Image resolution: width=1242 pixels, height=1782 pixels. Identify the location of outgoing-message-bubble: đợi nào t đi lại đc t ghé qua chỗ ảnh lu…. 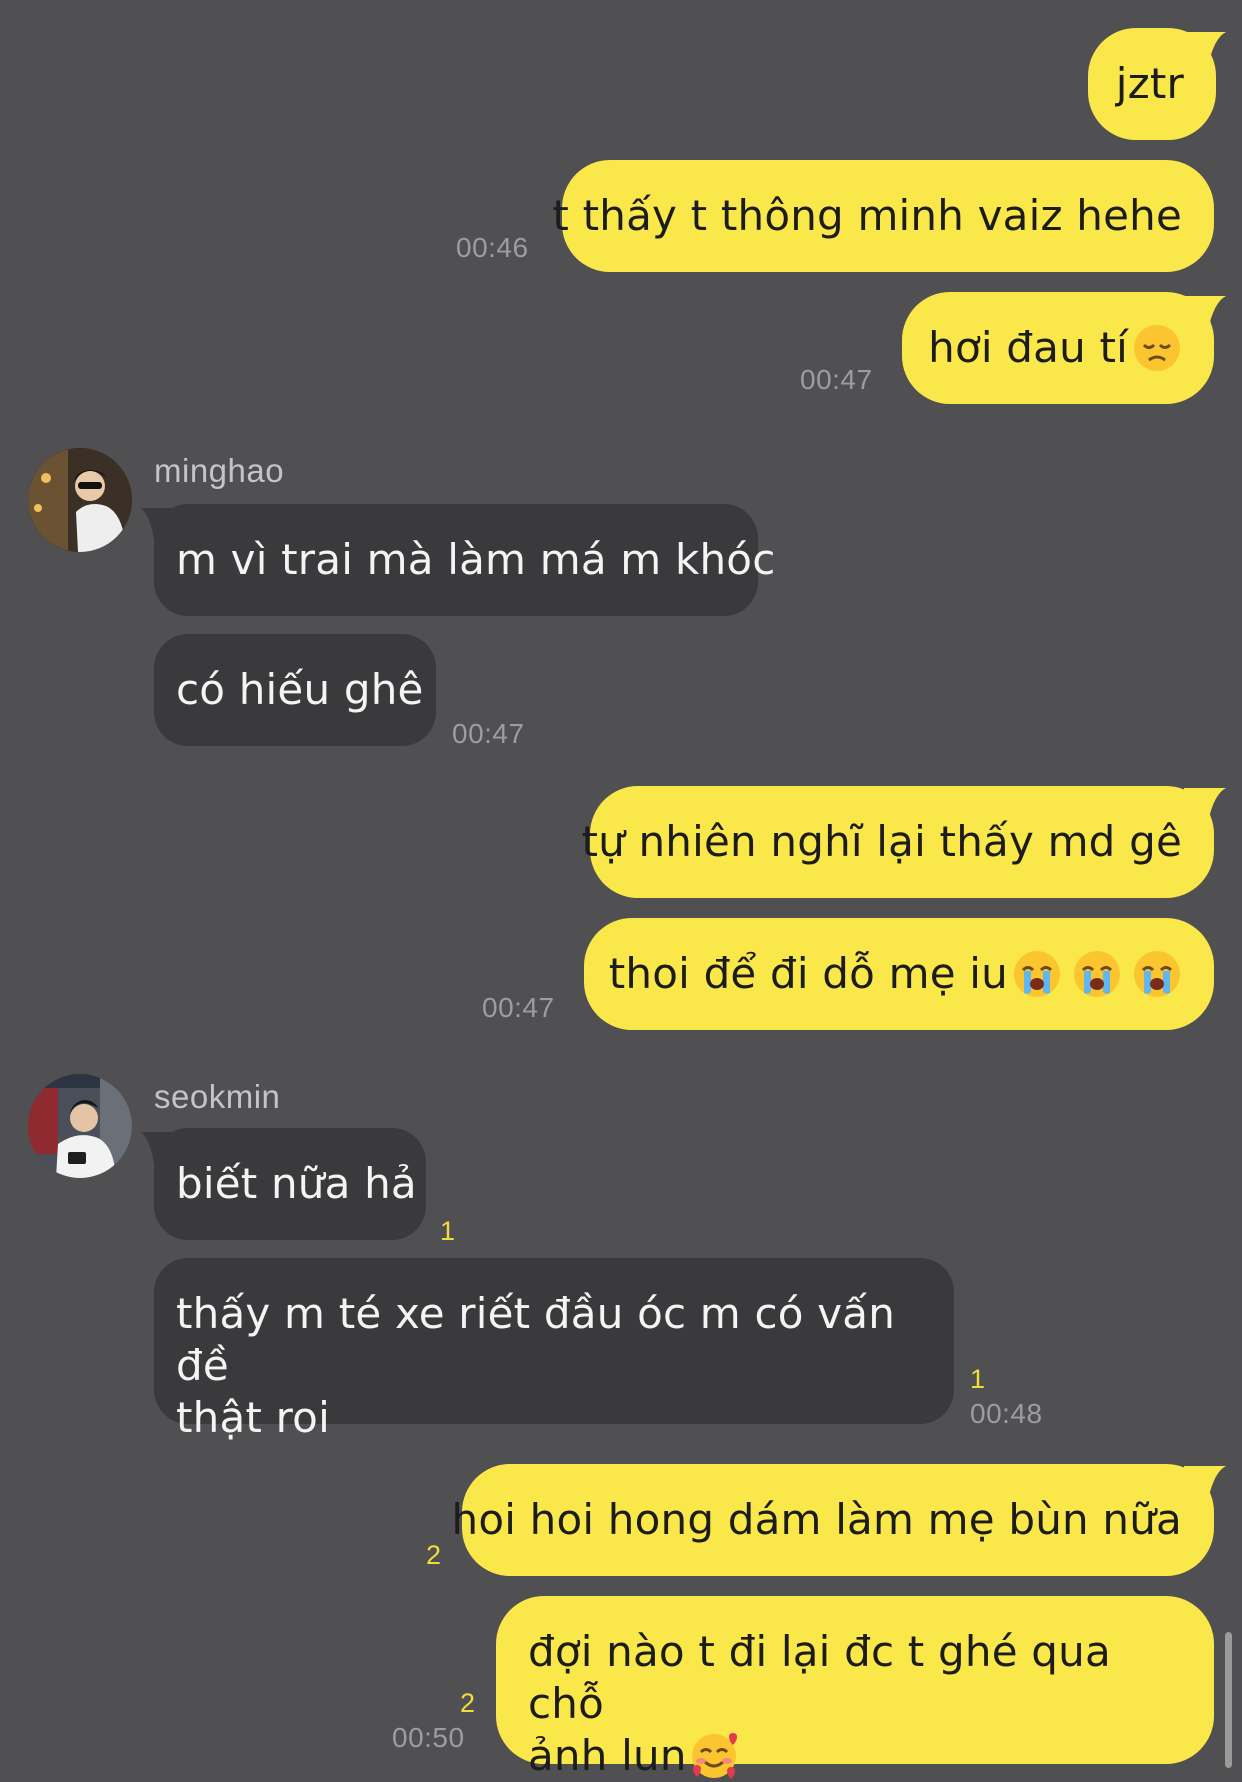
(855, 1688).